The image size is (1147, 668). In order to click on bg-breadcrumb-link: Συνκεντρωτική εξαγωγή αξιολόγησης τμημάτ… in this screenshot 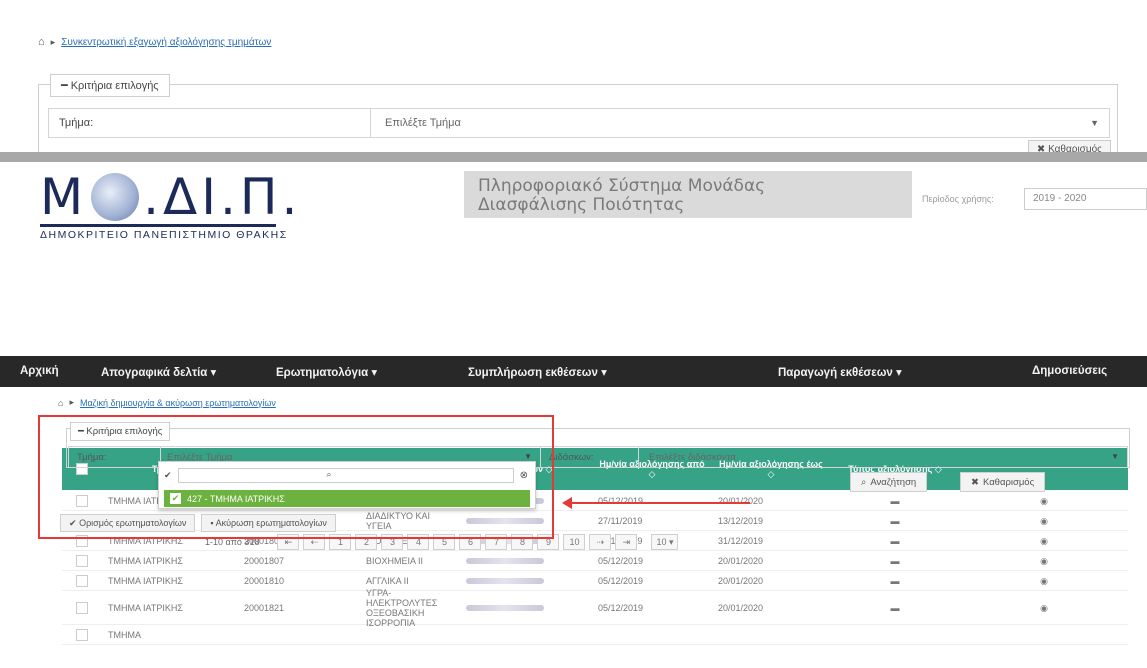, I will do `click(166, 42)`.